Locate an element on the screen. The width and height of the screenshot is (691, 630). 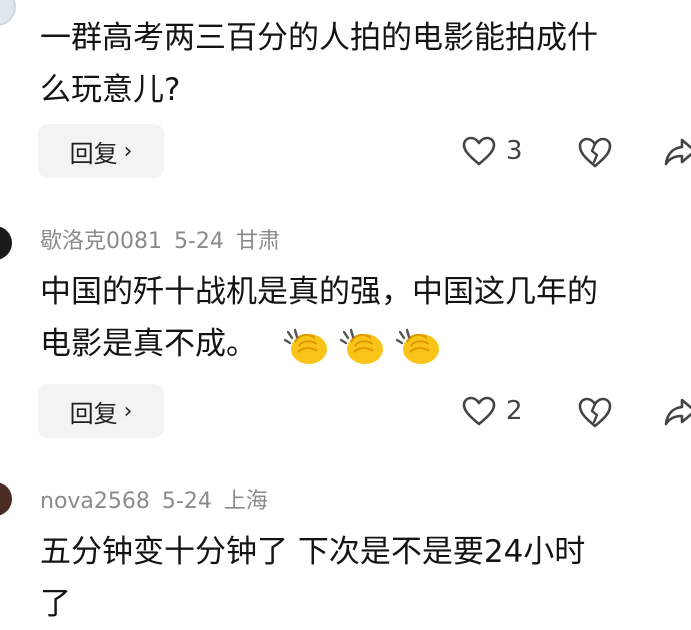
author-name: nova2568 is located at coordinates (95, 501).